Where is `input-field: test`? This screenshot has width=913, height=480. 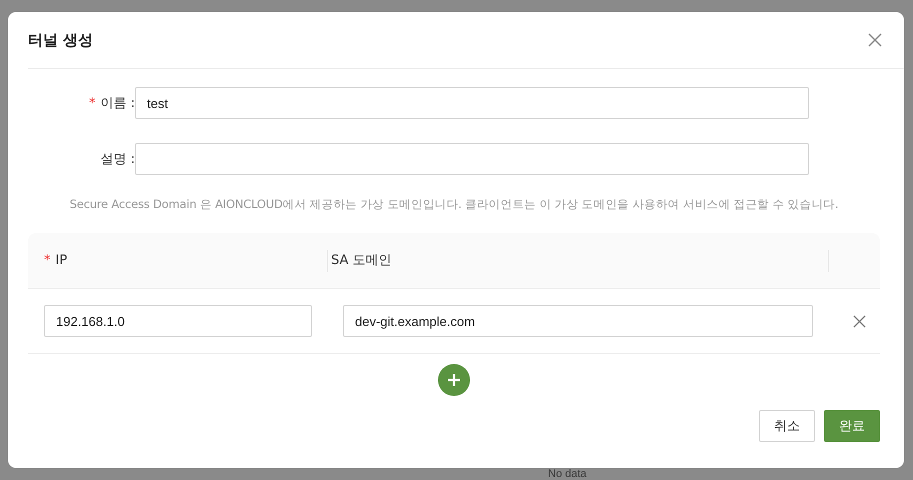
input-field: test is located at coordinates (472, 103).